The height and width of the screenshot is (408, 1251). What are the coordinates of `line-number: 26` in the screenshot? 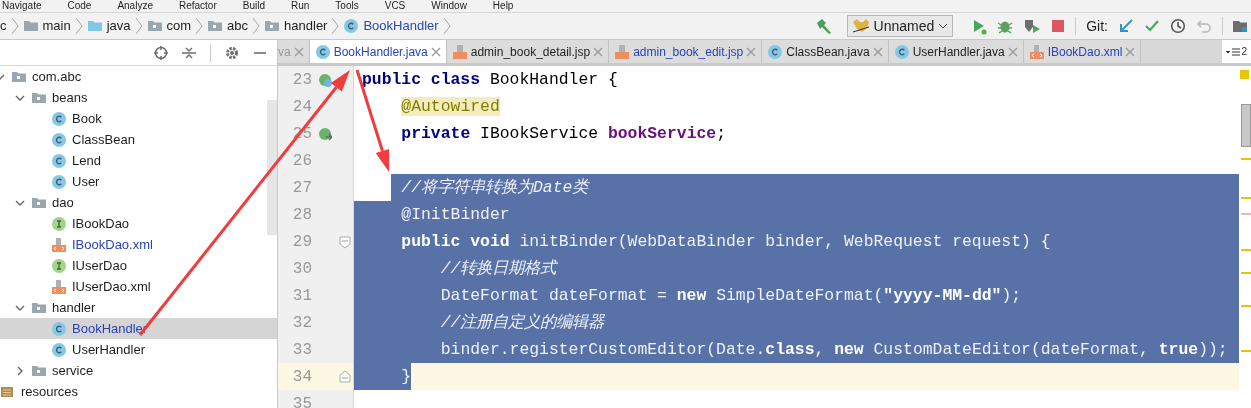 It's located at (301, 161).